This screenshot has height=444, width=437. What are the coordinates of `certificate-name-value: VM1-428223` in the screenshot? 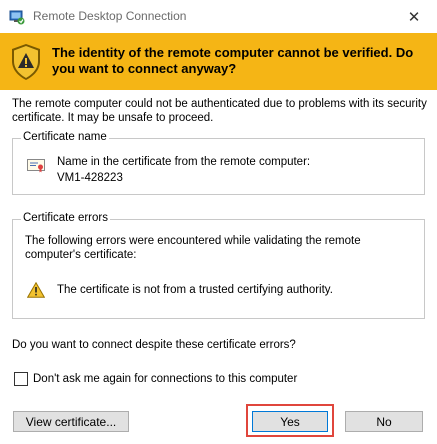 It's located at (90, 178).